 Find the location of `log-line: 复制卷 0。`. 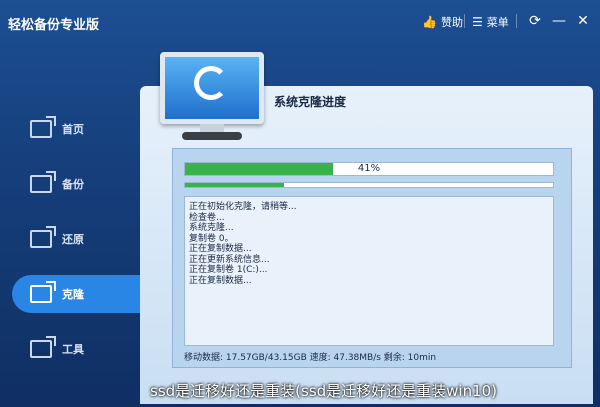

log-line: 复制卷 0。 is located at coordinates (211, 238).